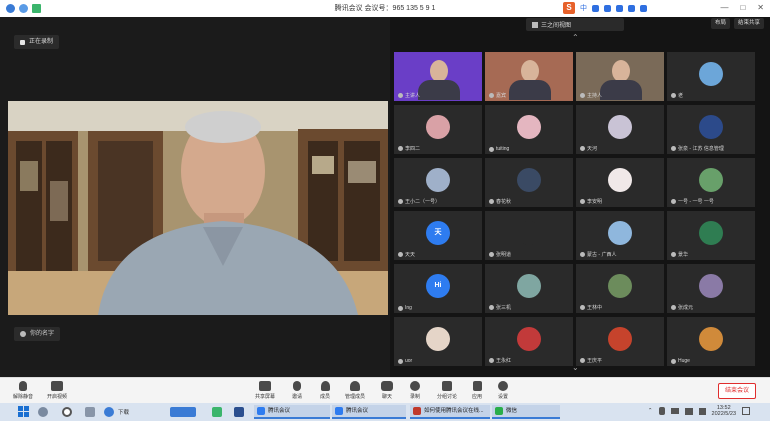 This screenshot has width=770, height=444. I want to click on participant-tile: 天天天, so click(438, 235).